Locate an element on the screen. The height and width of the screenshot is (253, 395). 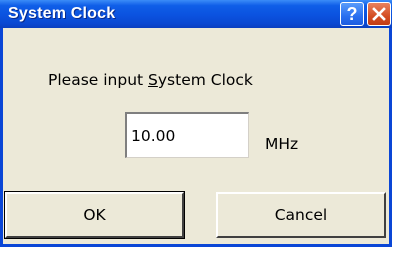
system-clock-input is located at coordinates (187, 135).